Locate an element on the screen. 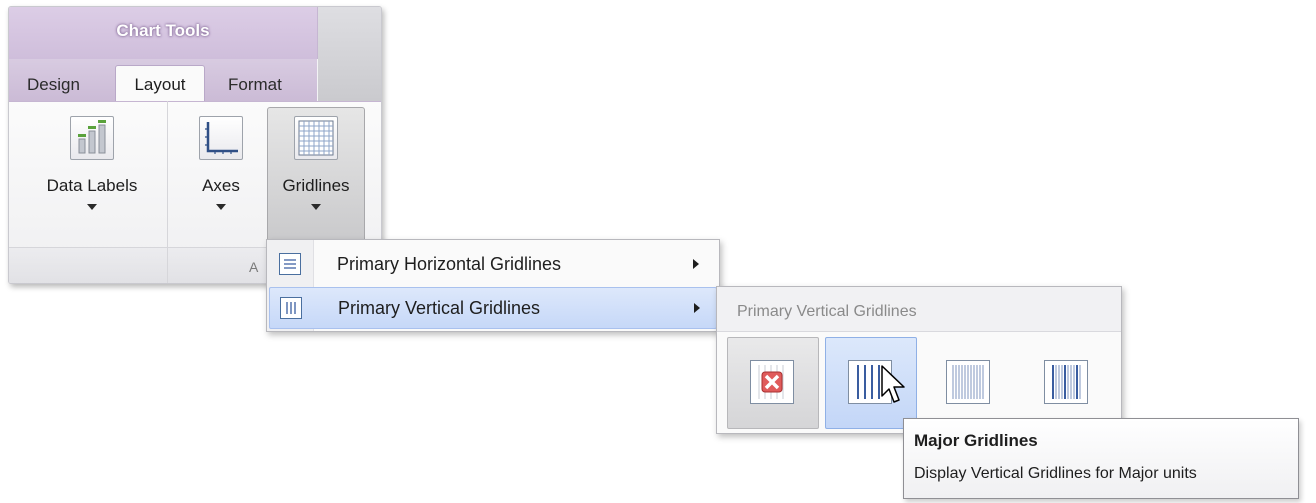 The width and height of the screenshot is (1316, 503). vertical-gridlines-gallery: Primary Vertical Gridlines is located at coordinates (919, 360).